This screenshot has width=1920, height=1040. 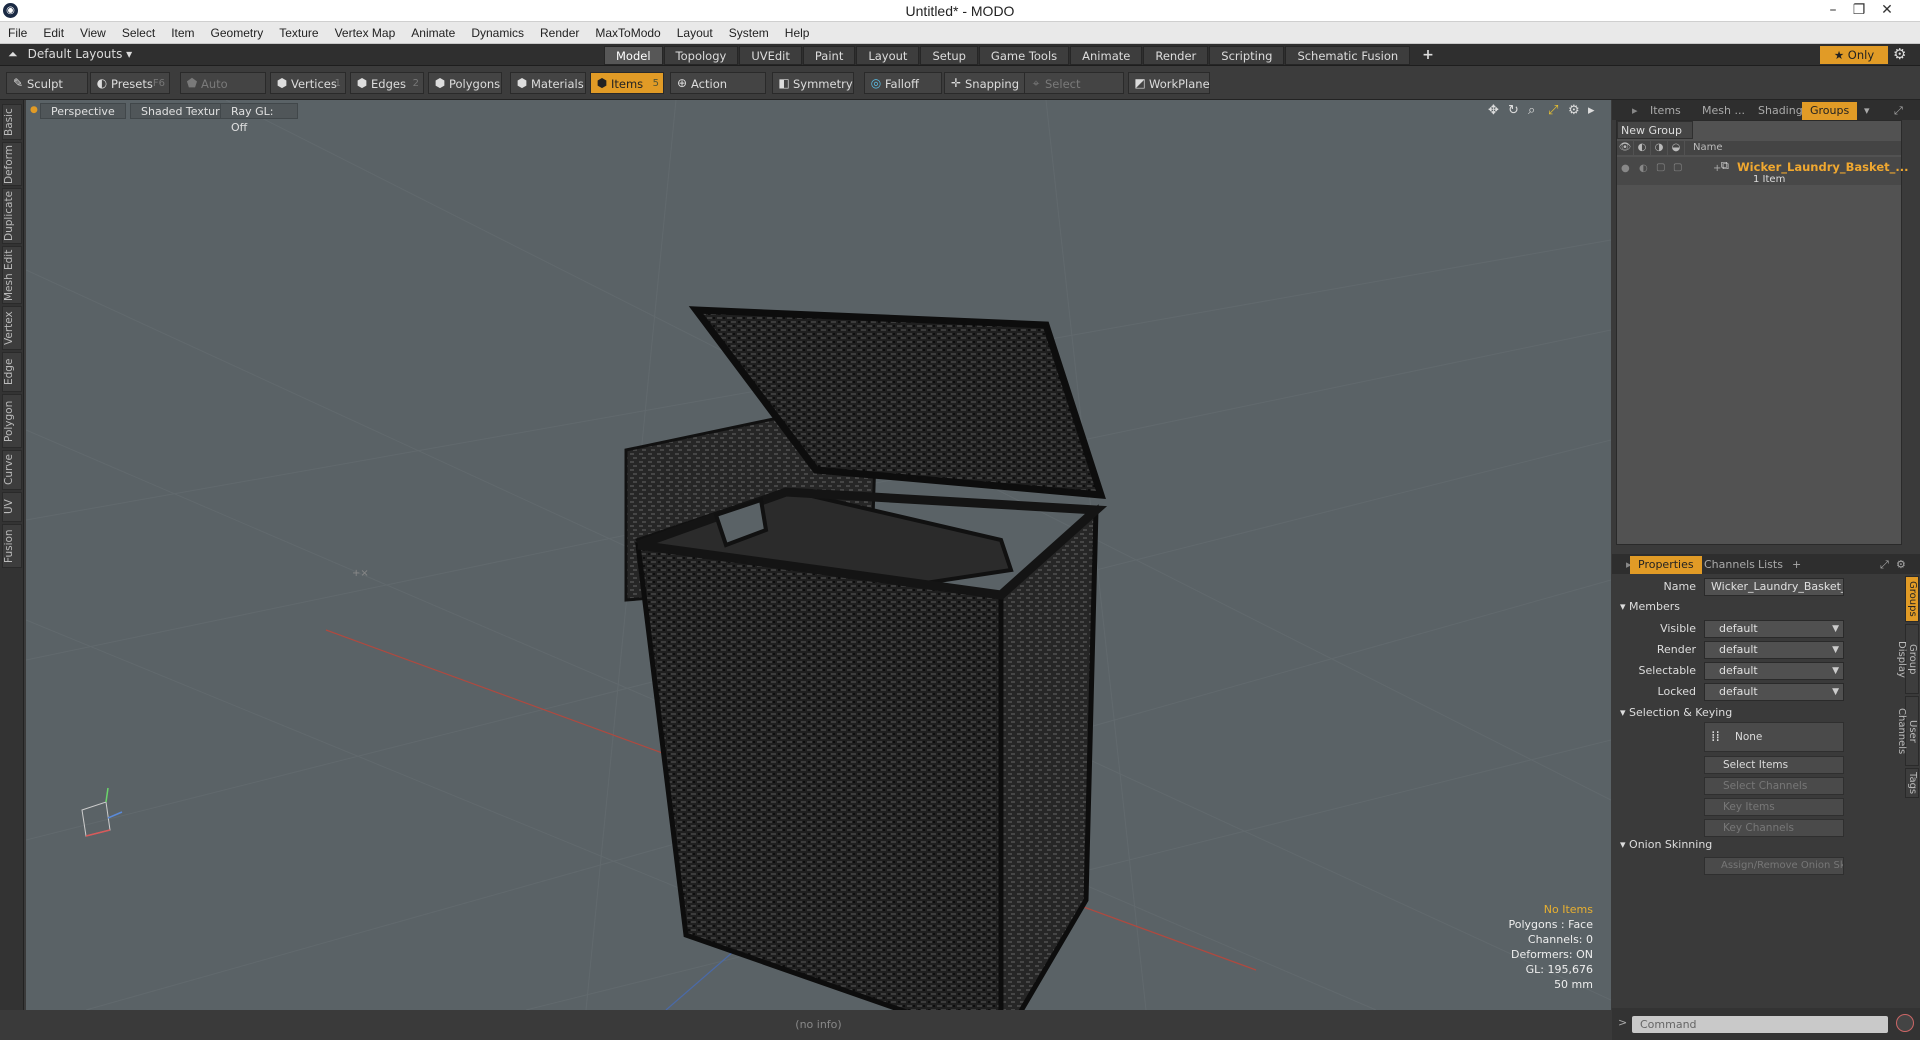 What do you see at coordinates (1901, 565) in the screenshot?
I see `props-gear-icon: ⚙` at bounding box center [1901, 565].